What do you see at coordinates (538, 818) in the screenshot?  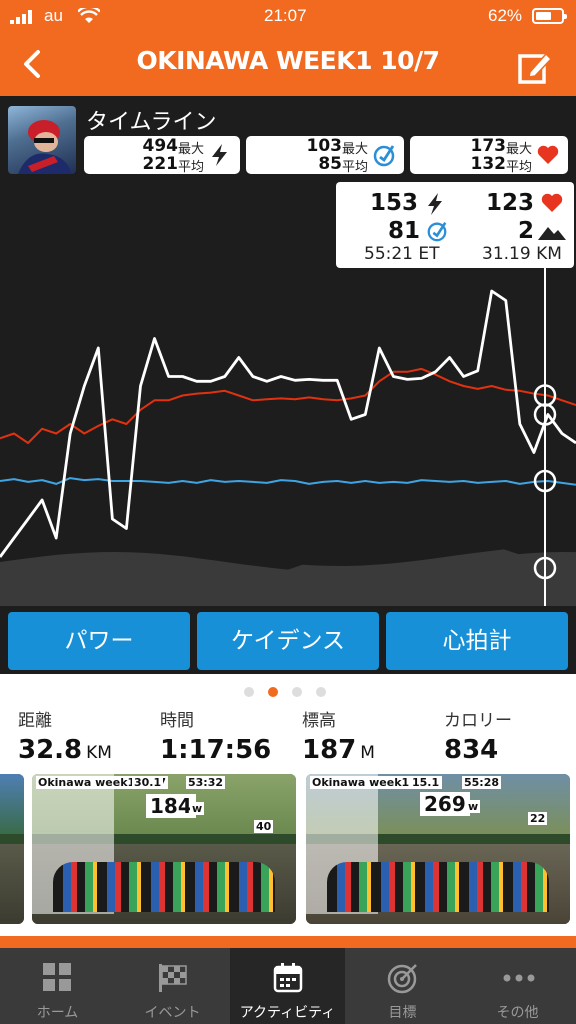 I see `screenshot-gap: 22` at bounding box center [538, 818].